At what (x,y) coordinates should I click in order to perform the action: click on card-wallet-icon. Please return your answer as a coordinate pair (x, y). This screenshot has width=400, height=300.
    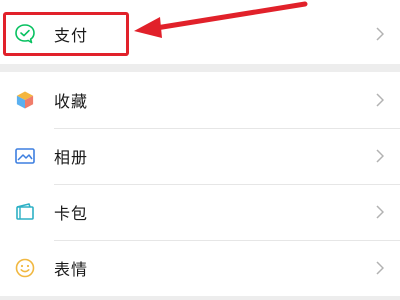
    Looking at the image, I should click on (25, 212).